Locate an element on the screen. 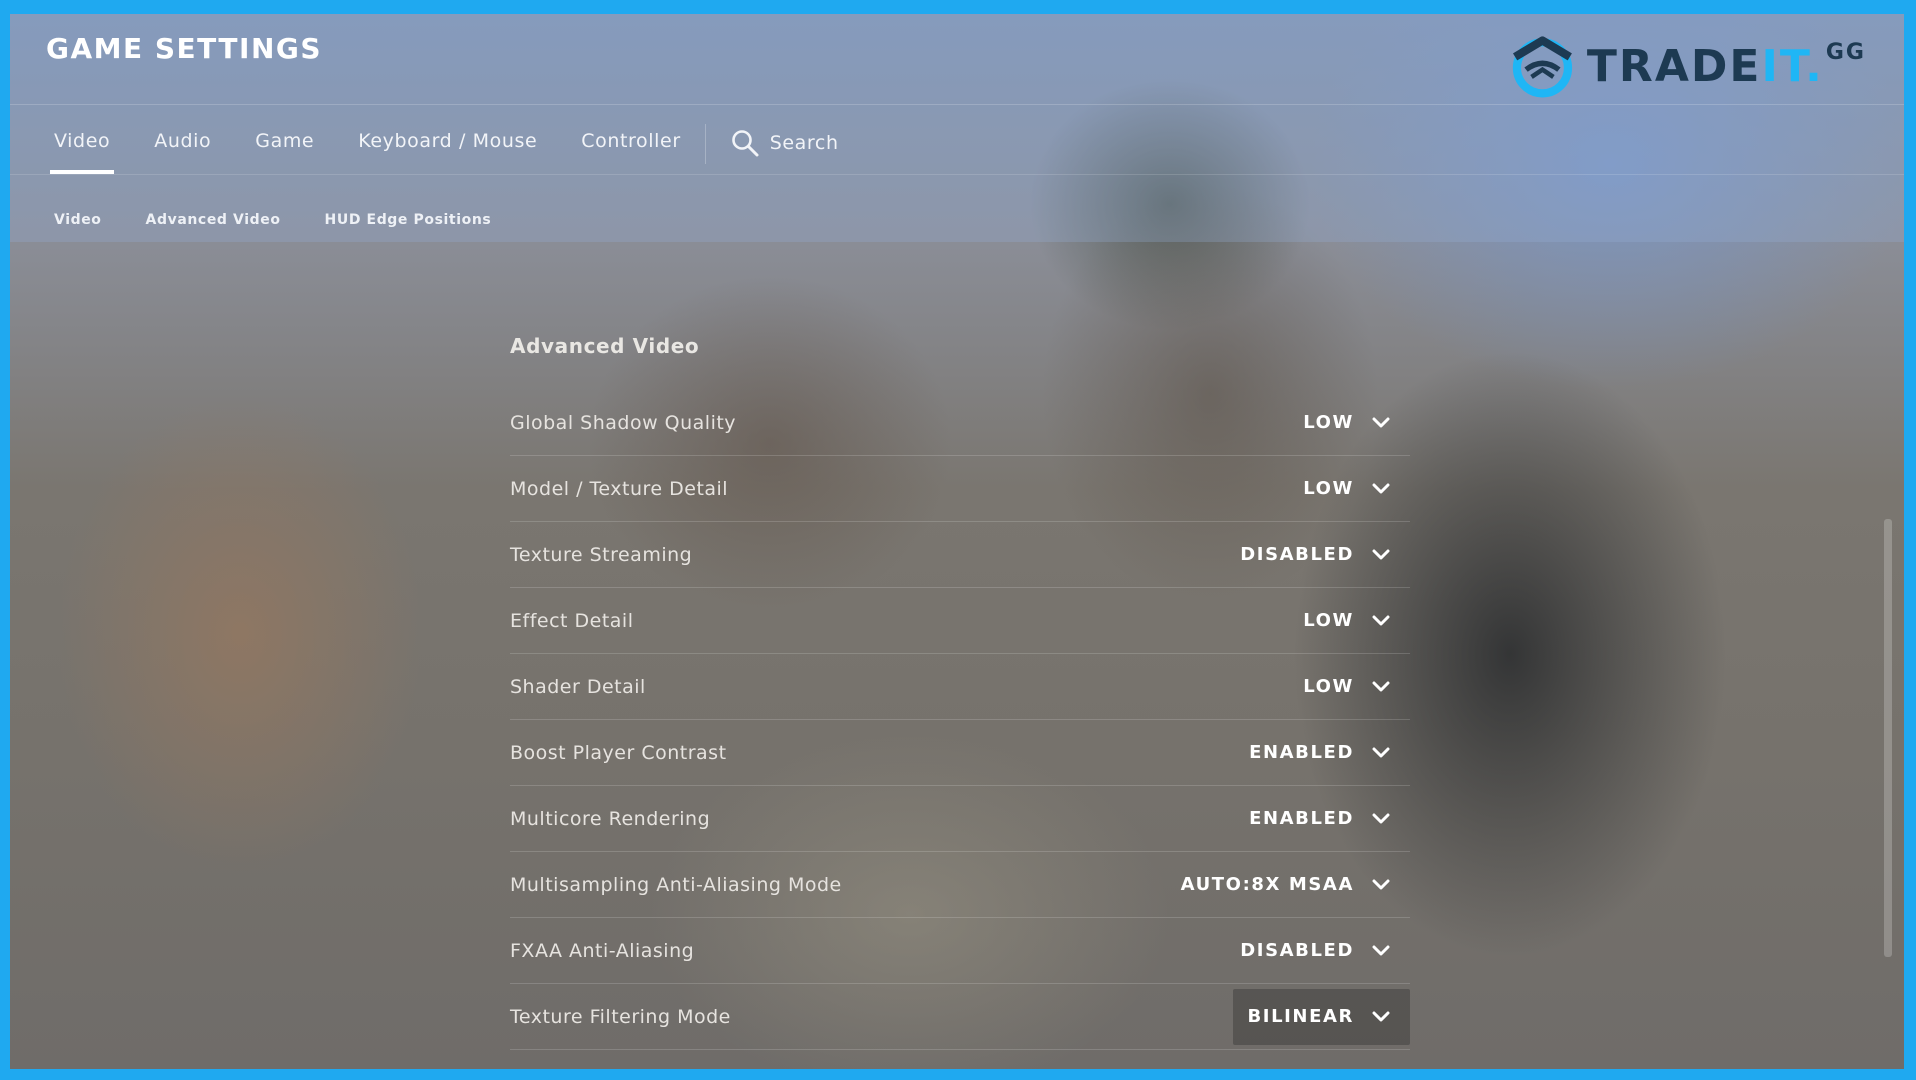 Image resolution: width=1916 pixels, height=1080 pixels. tradeit-logo-text: TRADEIT.GG is located at coordinates (1726, 66).